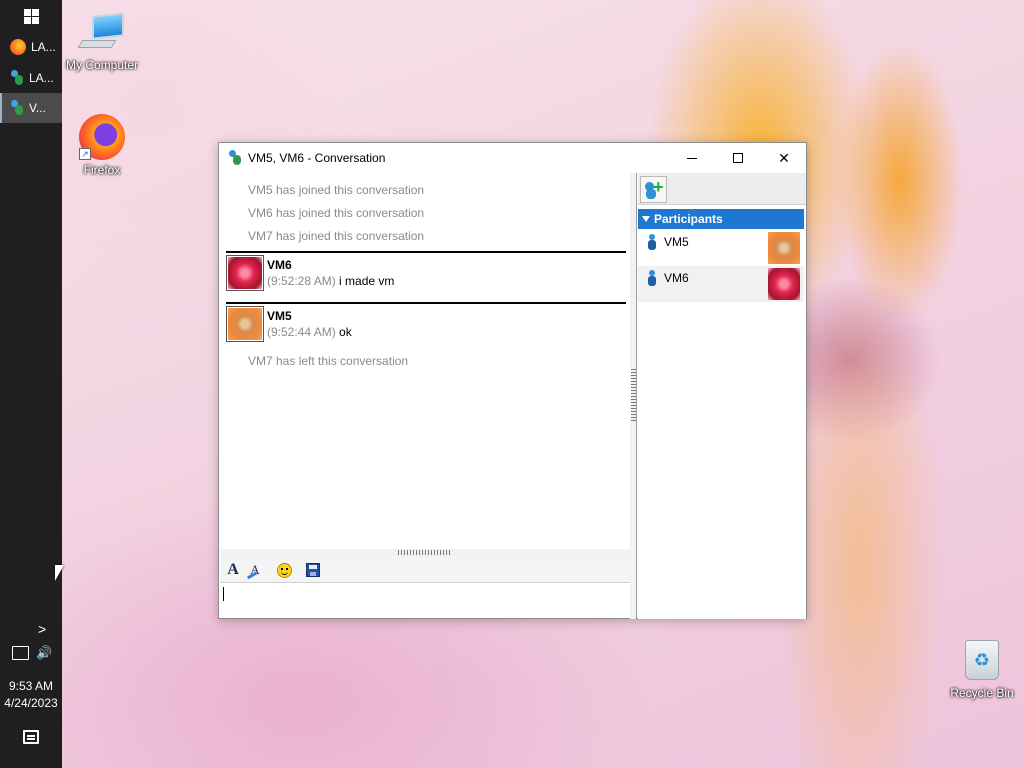 The image size is (1024, 768). I want to click on system-message: VM7 has left this conversation, so click(328, 361).